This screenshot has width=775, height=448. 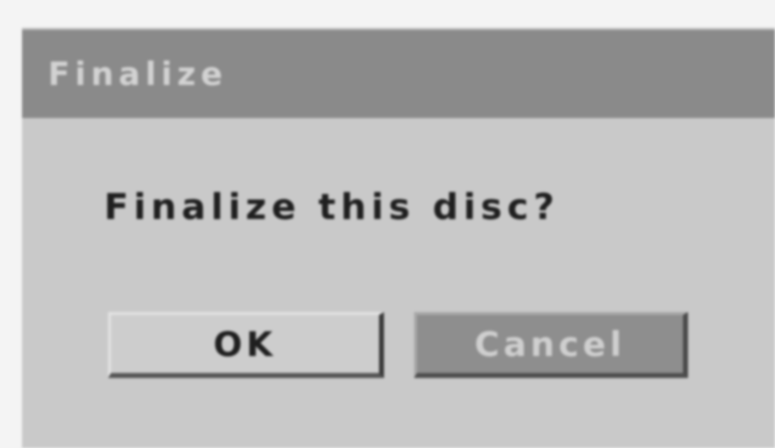 What do you see at coordinates (138, 74) in the screenshot?
I see `dialog-title: Finalize` at bounding box center [138, 74].